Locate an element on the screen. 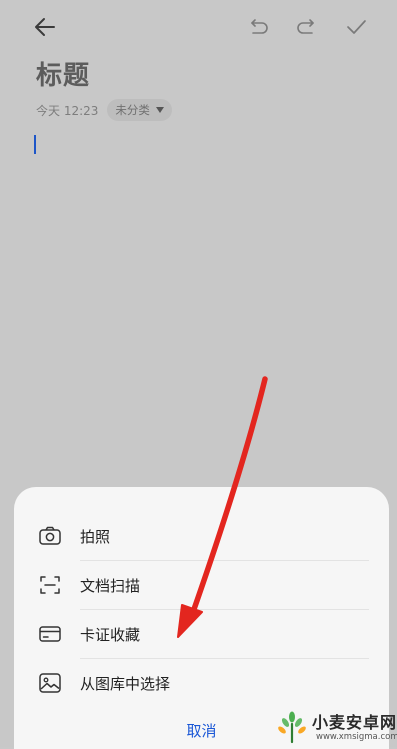 The height and width of the screenshot is (749, 397). category-label: 未分类 is located at coordinates (132, 110).